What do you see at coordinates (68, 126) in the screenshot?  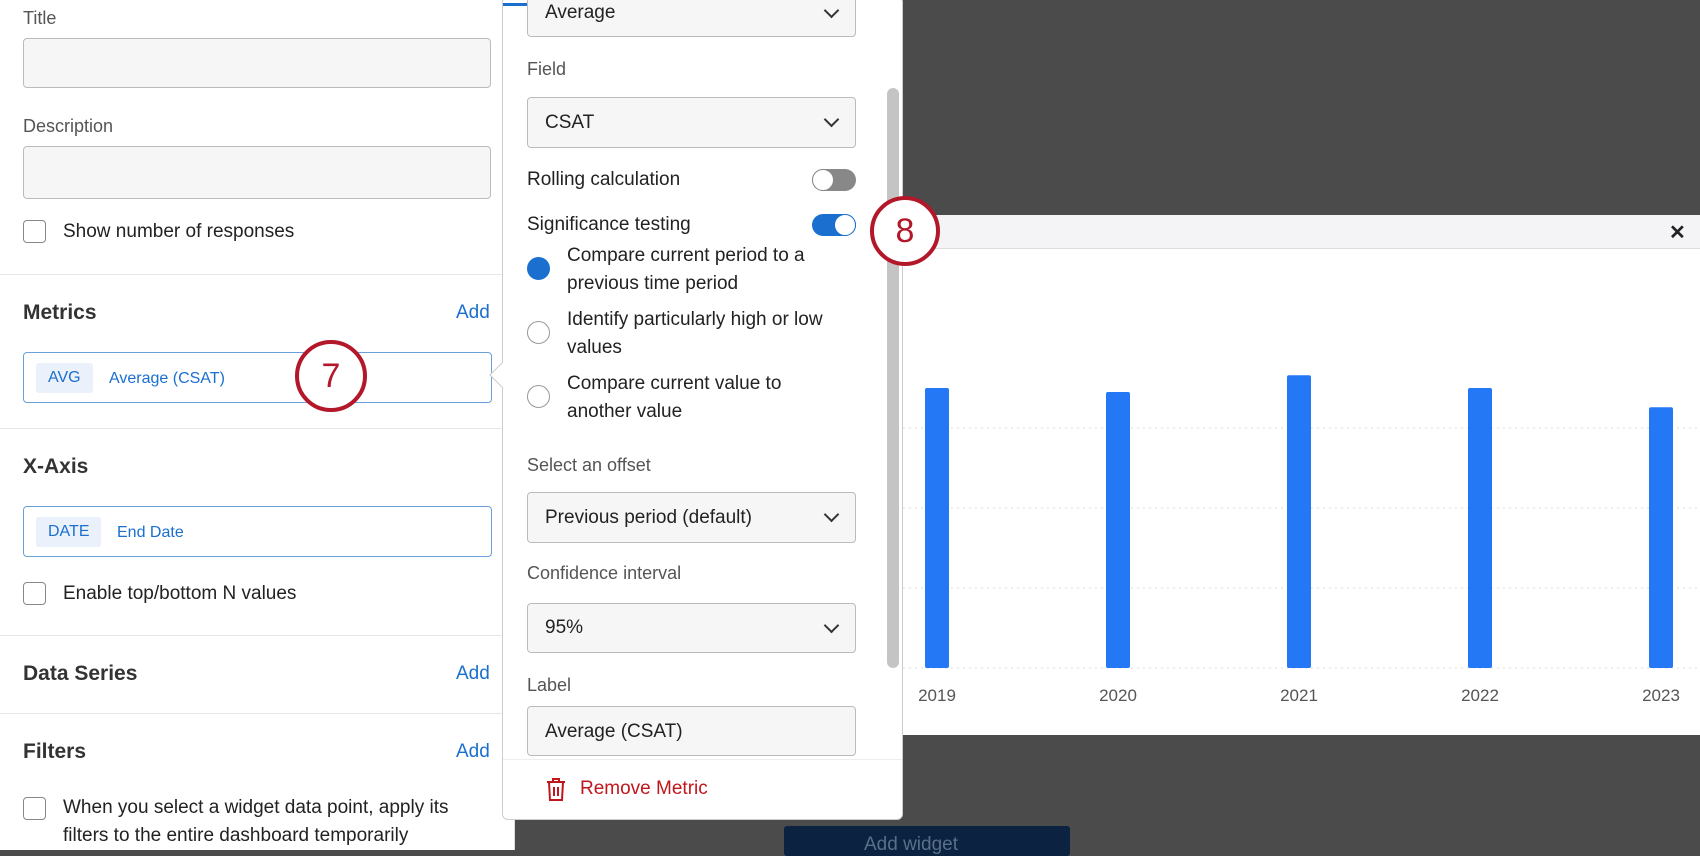 I see `description-label: Description` at bounding box center [68, 126].